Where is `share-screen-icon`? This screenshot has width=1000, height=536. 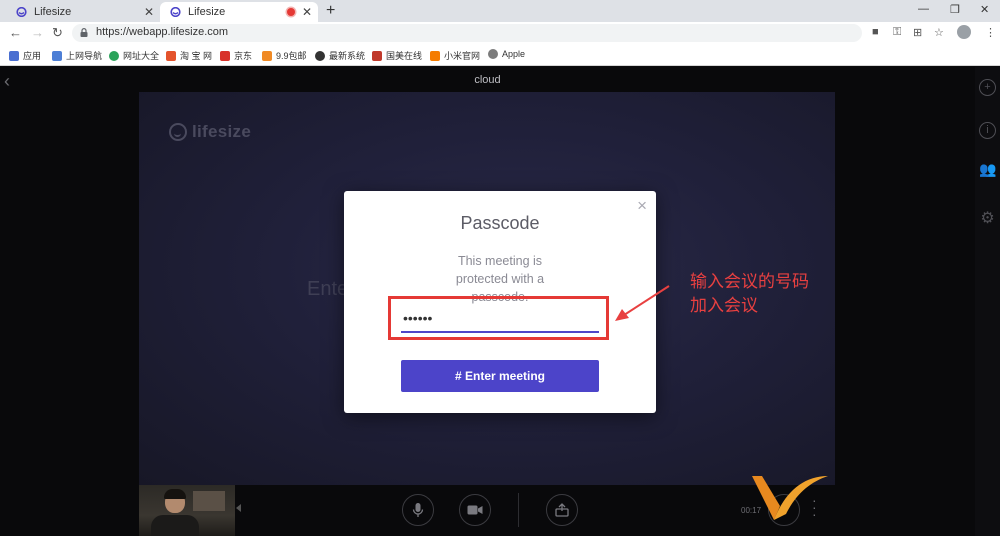
share-screen-icon is located at coordinates (562, 510).